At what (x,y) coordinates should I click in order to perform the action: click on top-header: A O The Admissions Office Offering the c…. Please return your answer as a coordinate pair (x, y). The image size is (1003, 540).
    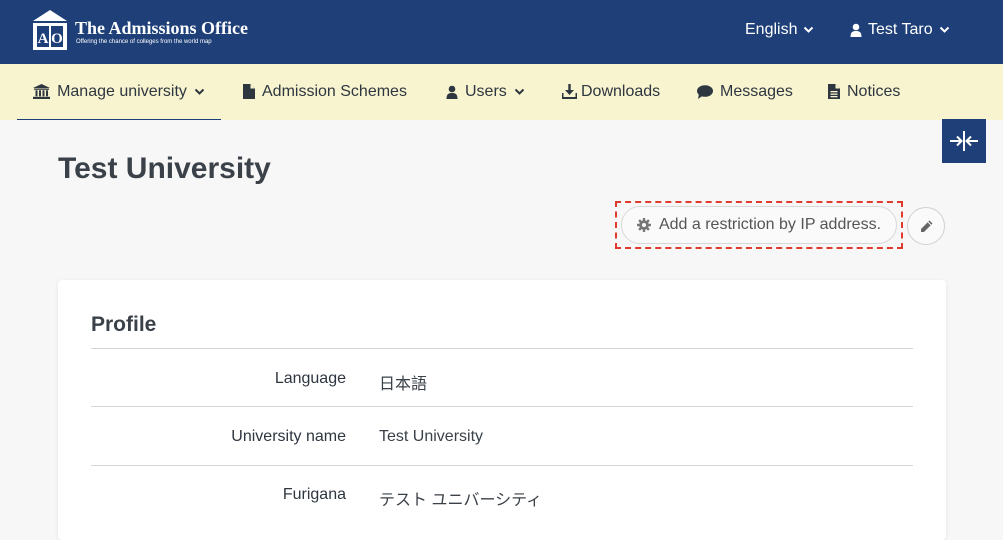
    Looking at the image, I should click on (501, 32).